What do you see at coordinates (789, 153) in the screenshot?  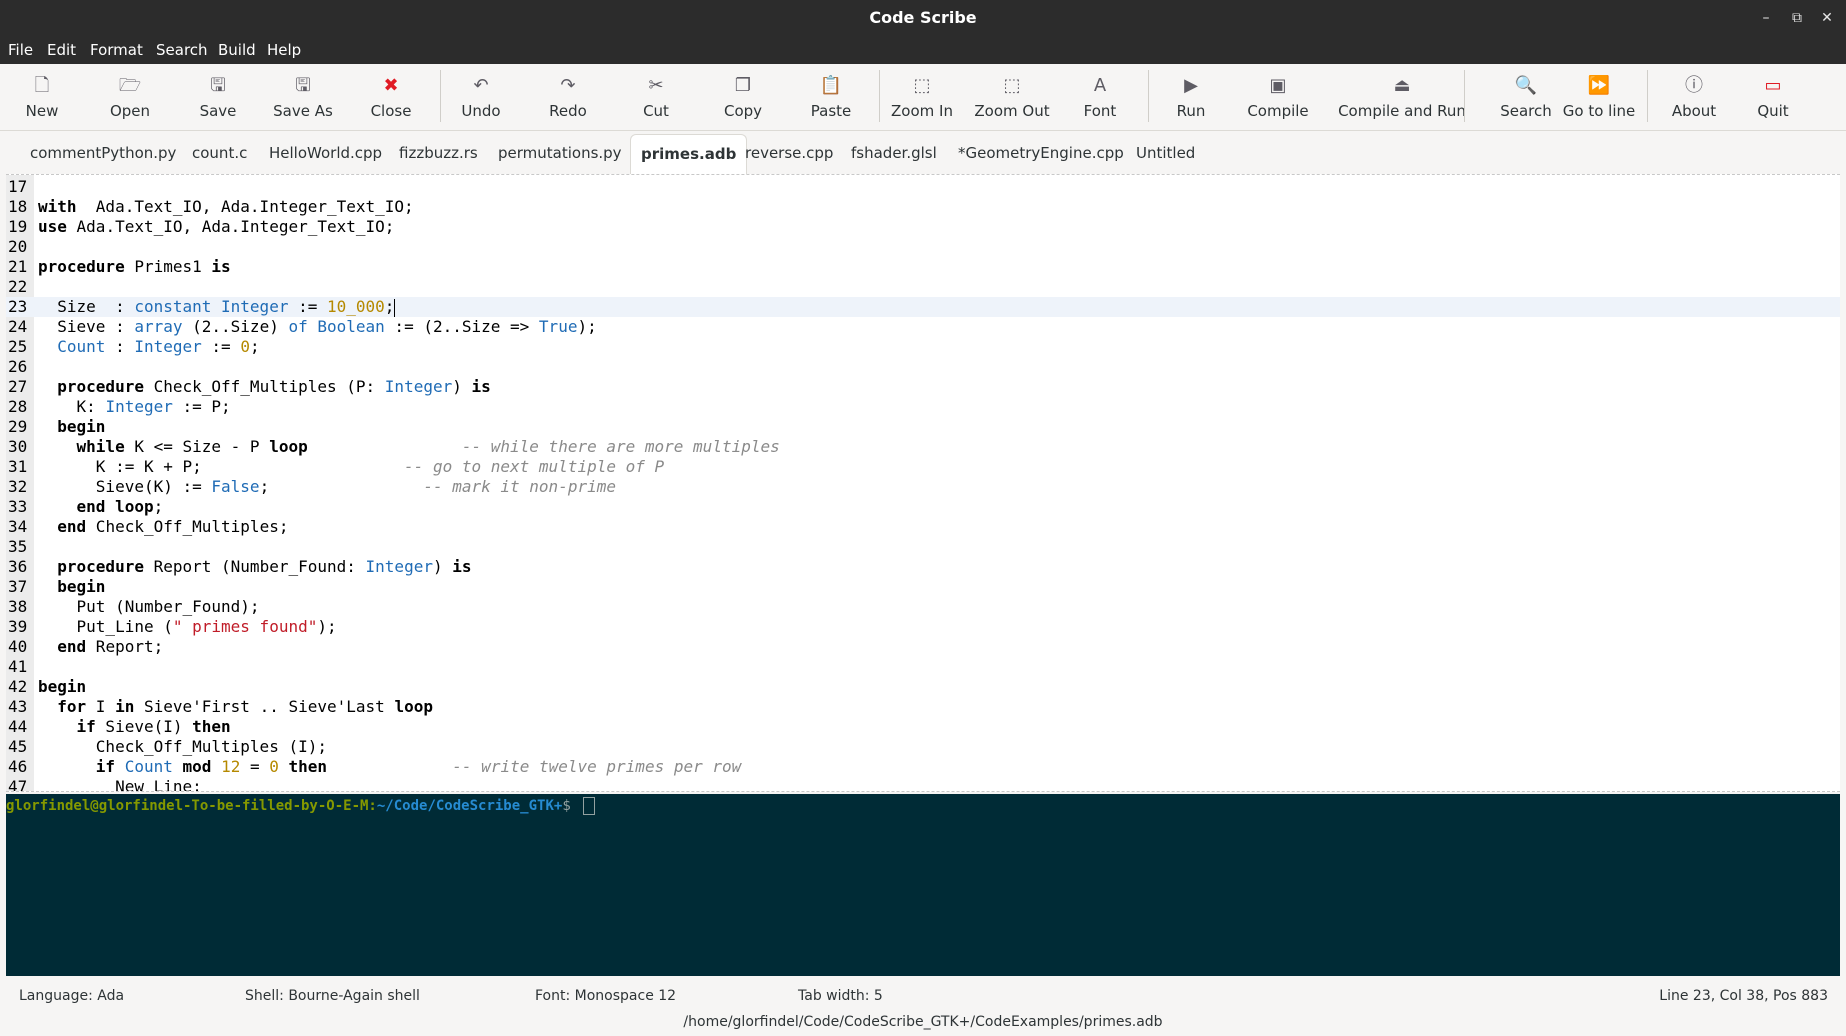 I see `tab-reverse-cpp: reverse.cpp` at bounding box center [789, 153].